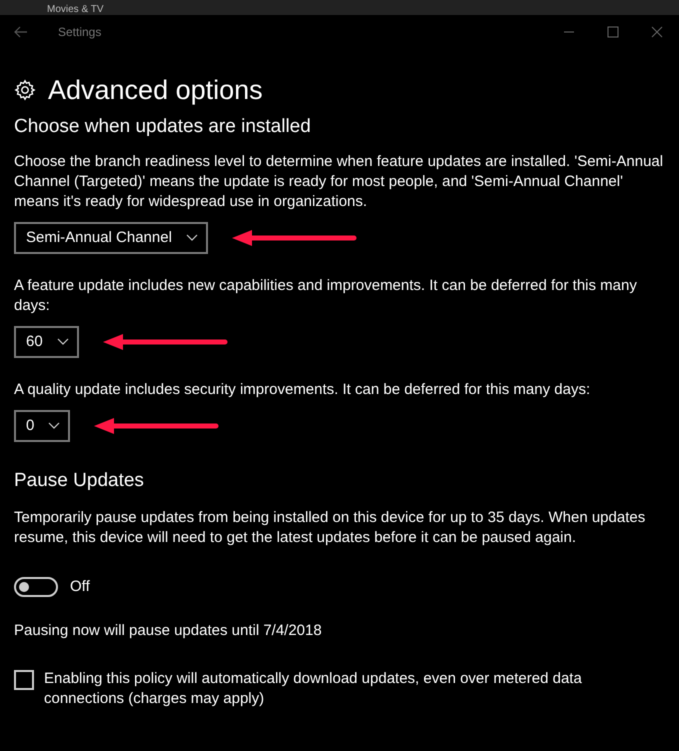 The image size is (679, 751). I want to click on checkbox-label: Enabling this policy will automatically download updates, even over metered data connections (charges may apply), so click(313, 688).